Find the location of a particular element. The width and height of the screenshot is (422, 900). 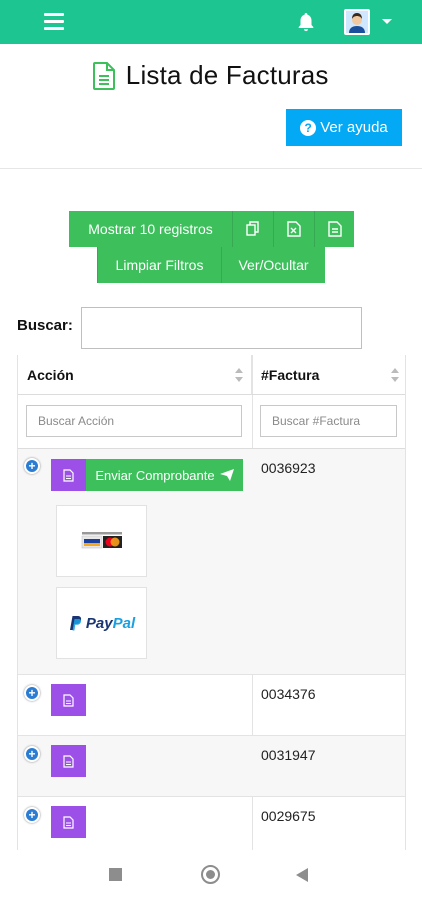

pdf-button is located at coordinates (334, 229).